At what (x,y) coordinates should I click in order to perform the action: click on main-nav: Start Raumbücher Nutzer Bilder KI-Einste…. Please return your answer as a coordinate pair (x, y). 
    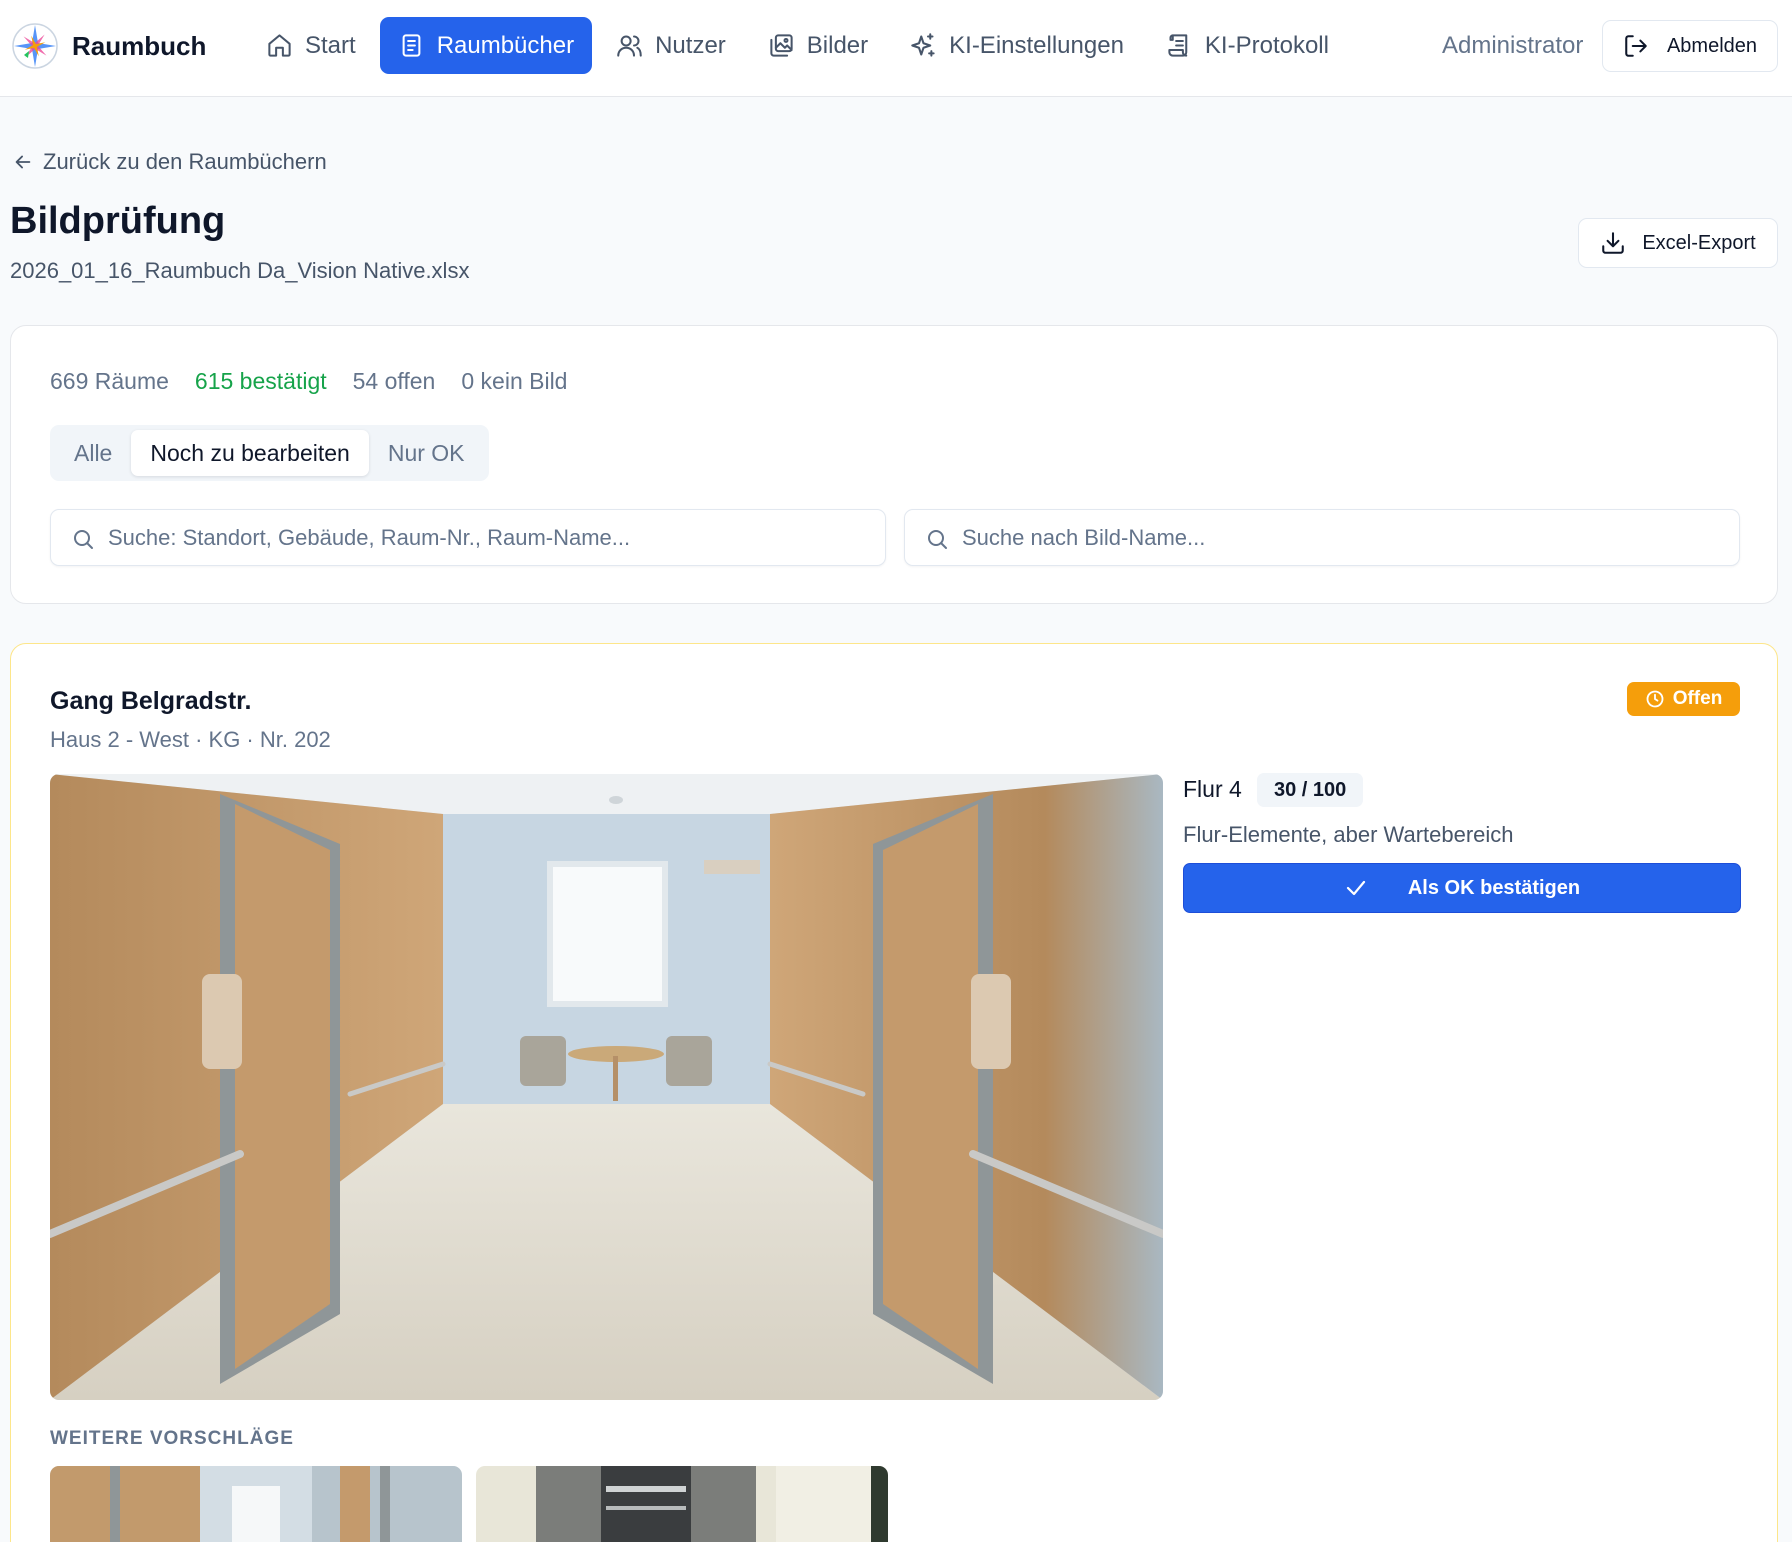
    Looking at the image, I should click on (797, 45).